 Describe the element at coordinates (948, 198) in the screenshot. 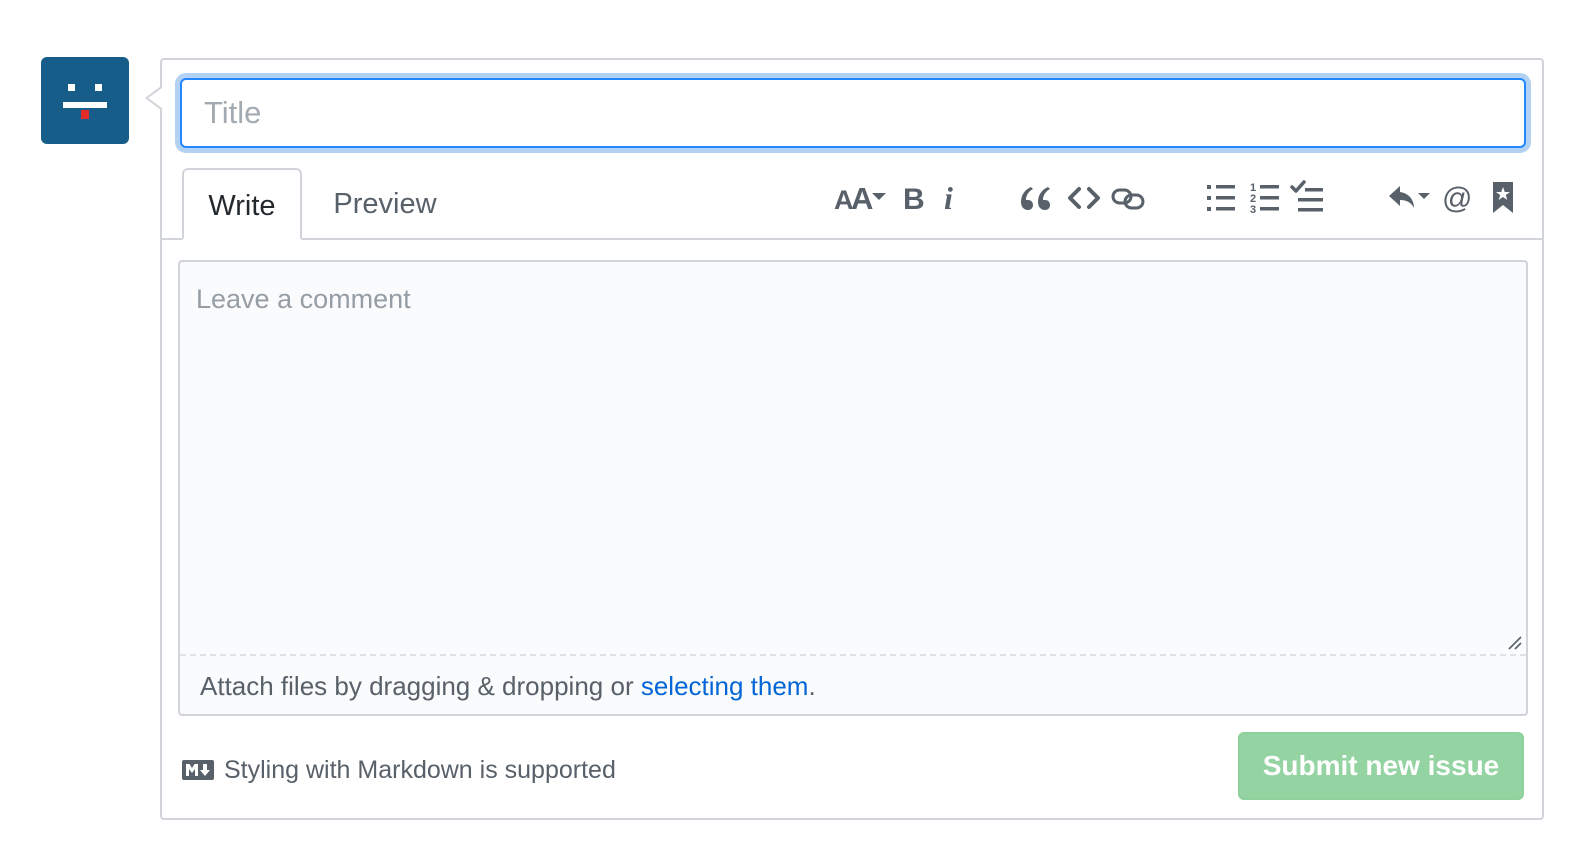

I see `svg-text: i` at that location.